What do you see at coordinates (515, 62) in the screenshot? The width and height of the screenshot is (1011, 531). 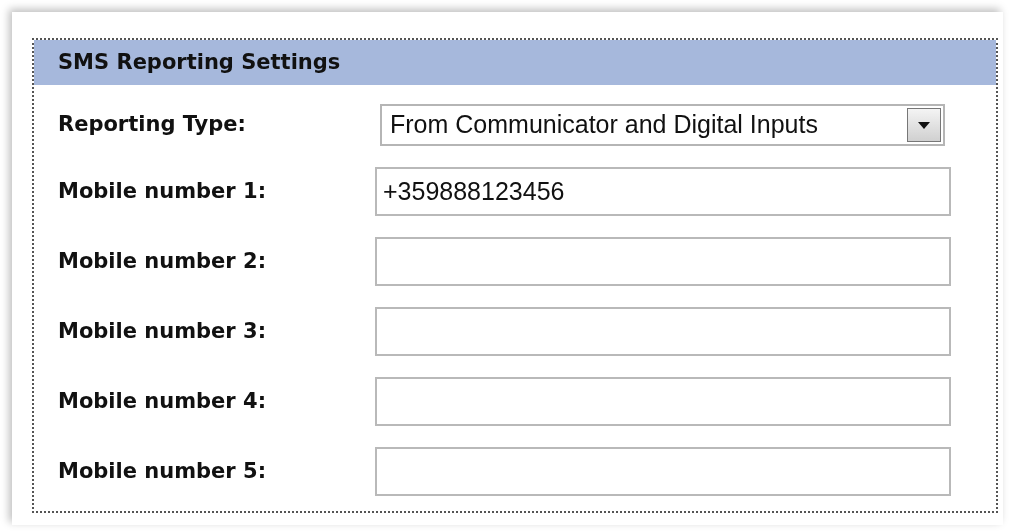 I see `section-header: SMS Reporting Settings` at bounding box center [515, 62].